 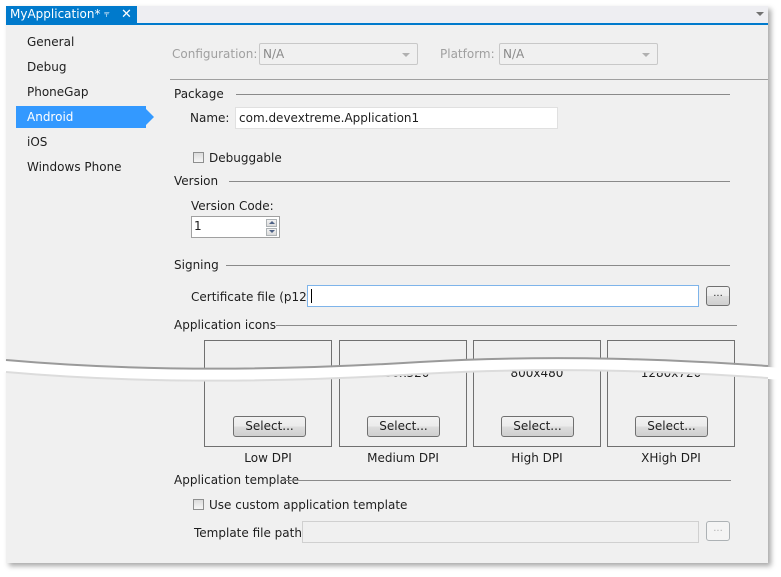 What do you see at coordinates (253, 297) in the screenshot?
I see `certificate-label: Certificate file (p12):` at bounding box center [253, 297].